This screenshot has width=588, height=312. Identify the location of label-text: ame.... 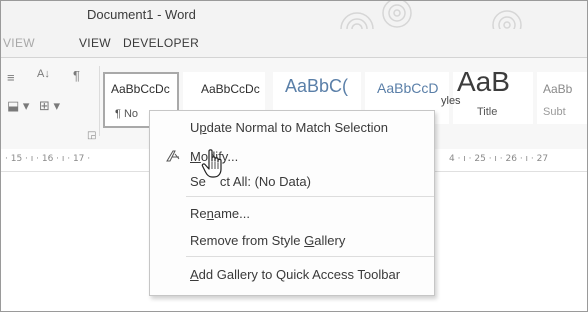
(231, 213).